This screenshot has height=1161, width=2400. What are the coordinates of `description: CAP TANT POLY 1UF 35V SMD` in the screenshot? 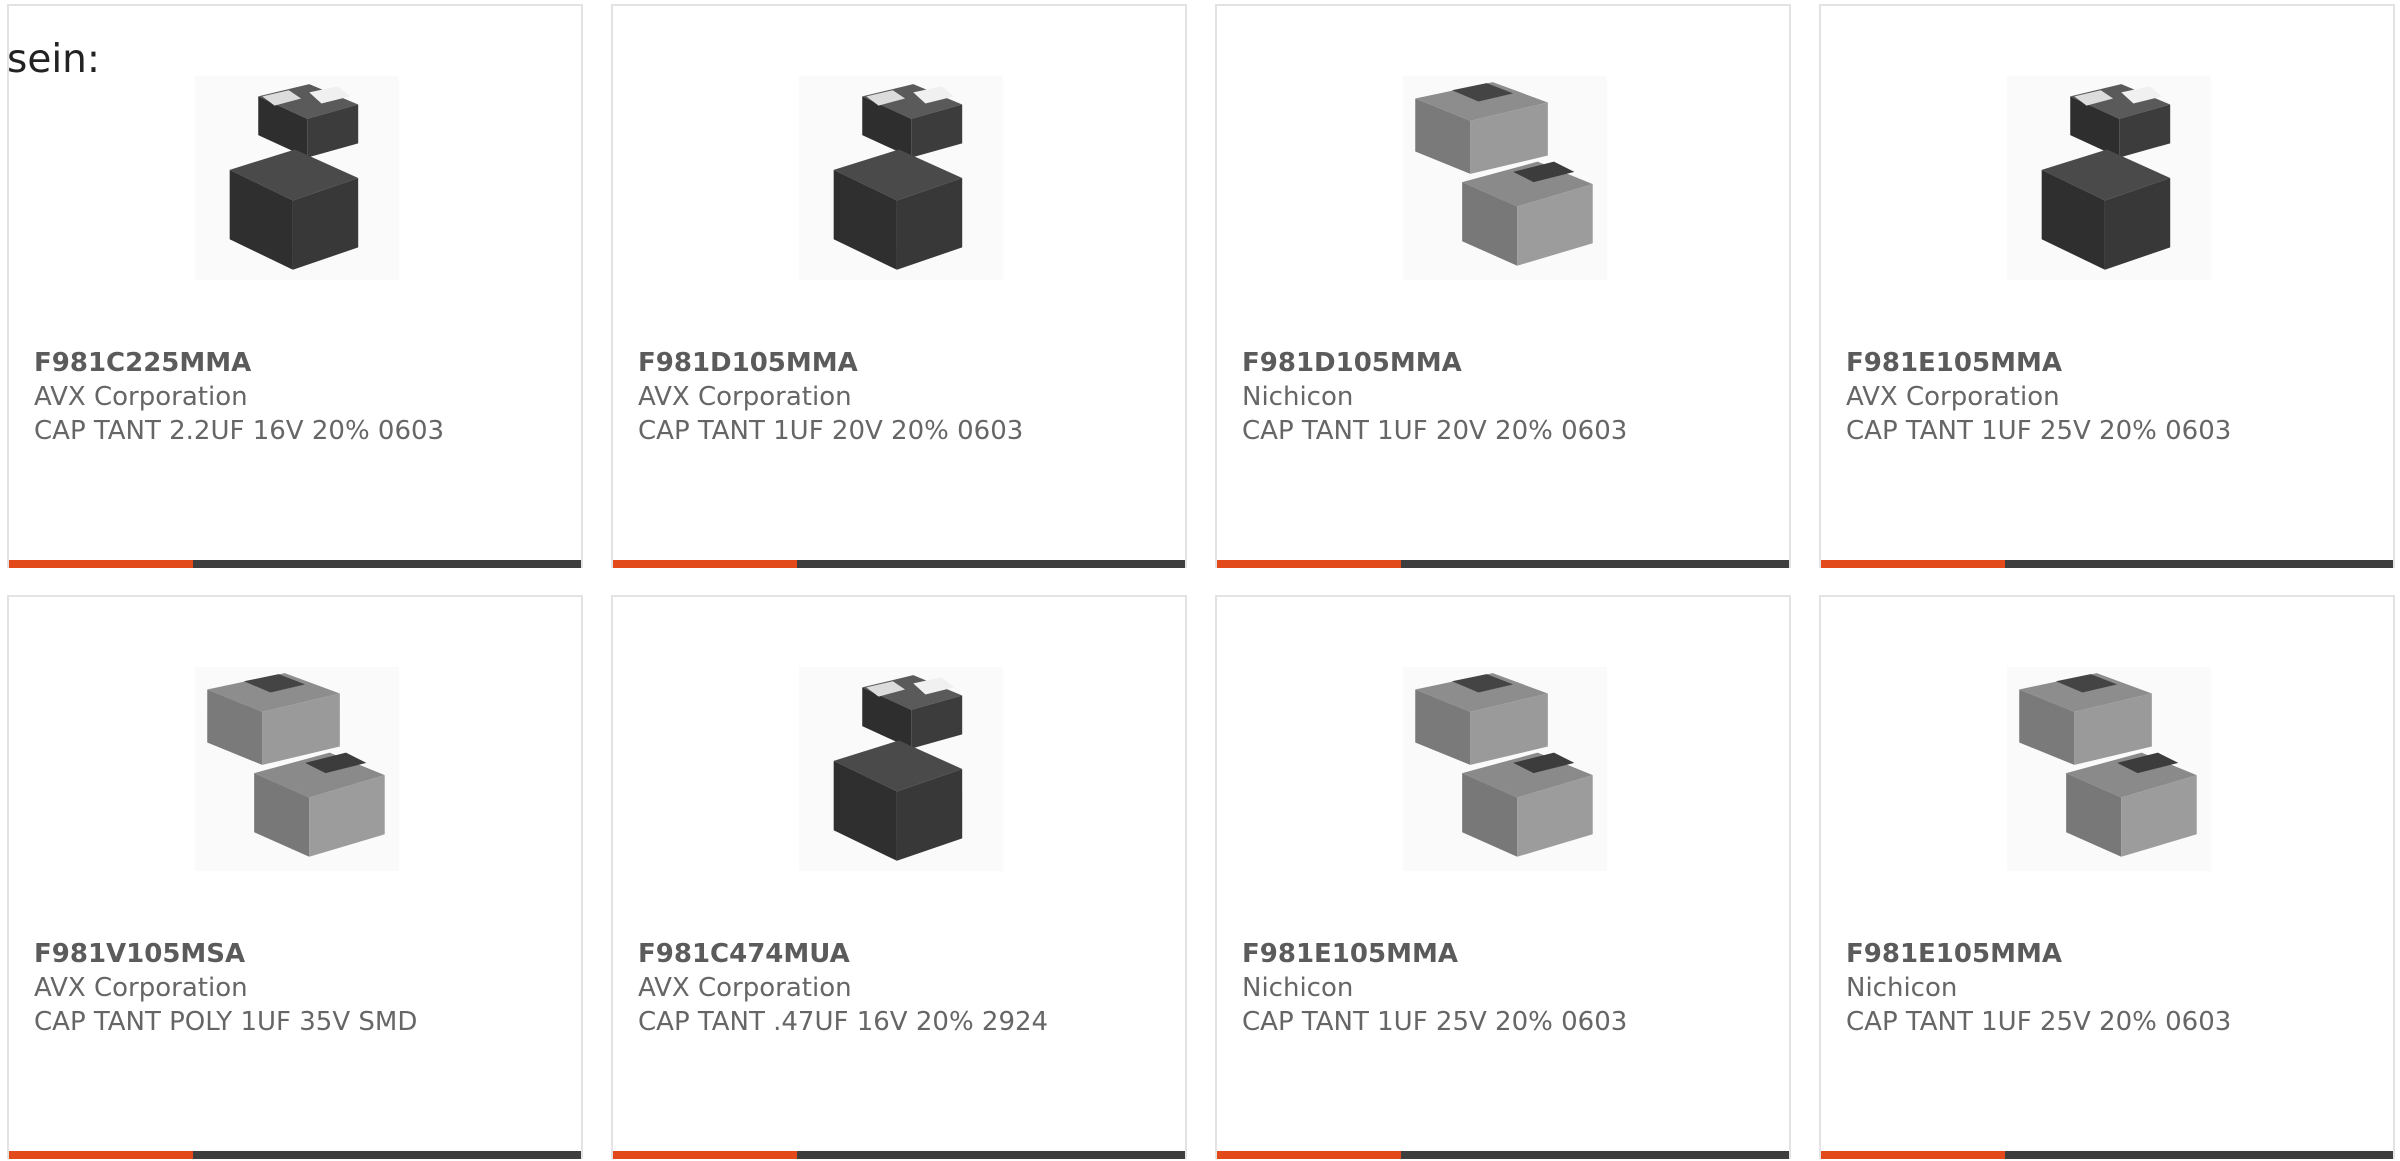 It's located at (226, 1022).